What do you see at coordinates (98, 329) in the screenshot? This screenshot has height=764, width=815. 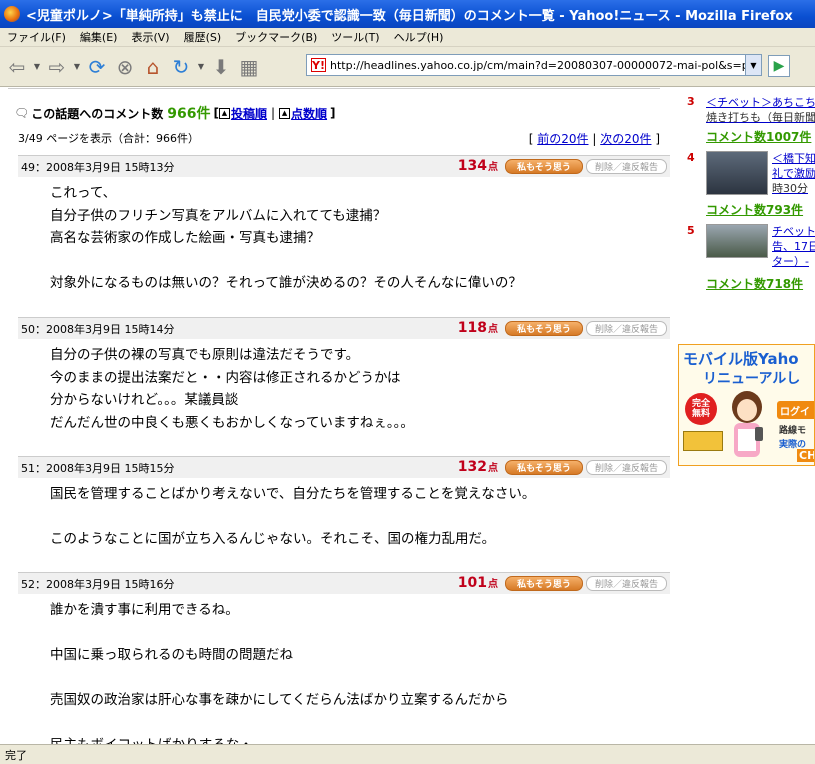 I see `comment-meta: 50：2008年3月9日 15時14分` at bounding box center [98, 329].